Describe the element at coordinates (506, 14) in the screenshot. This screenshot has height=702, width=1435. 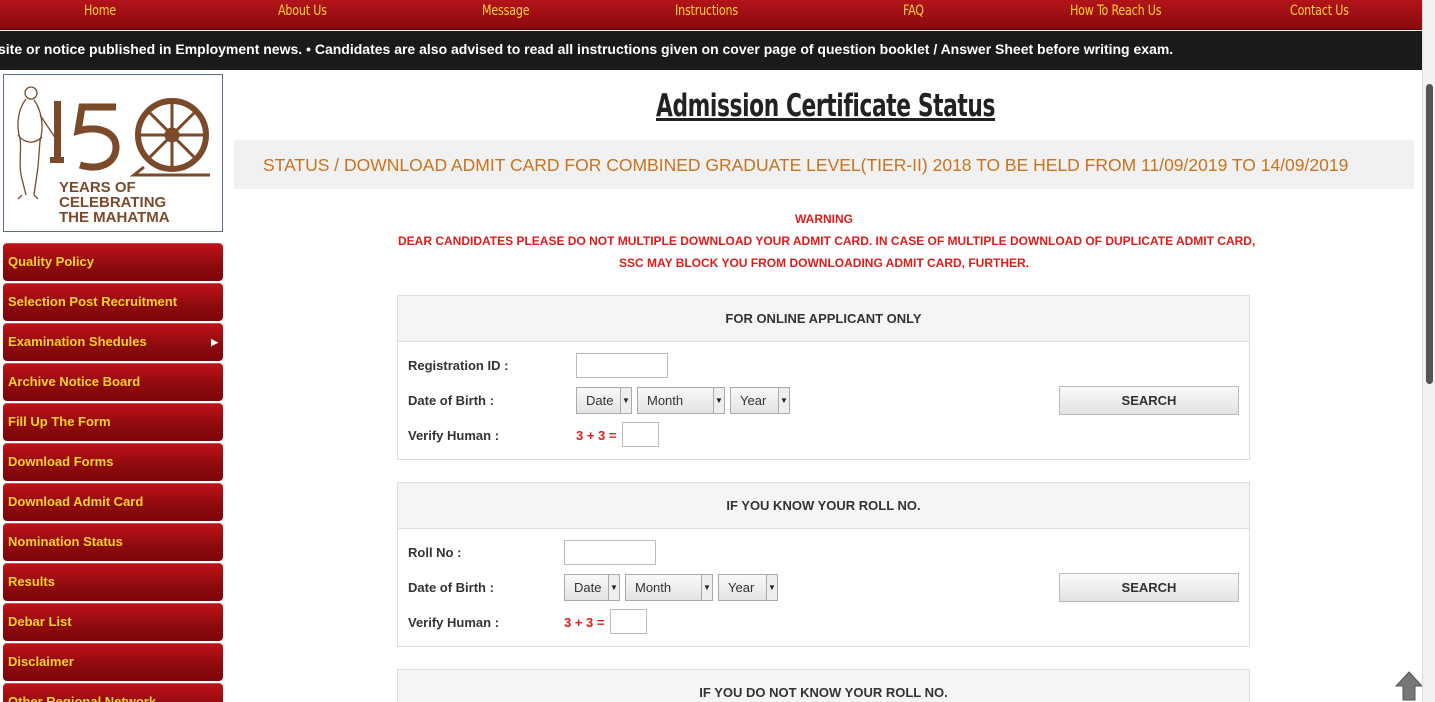
I see `nav-message: Message` at that location.